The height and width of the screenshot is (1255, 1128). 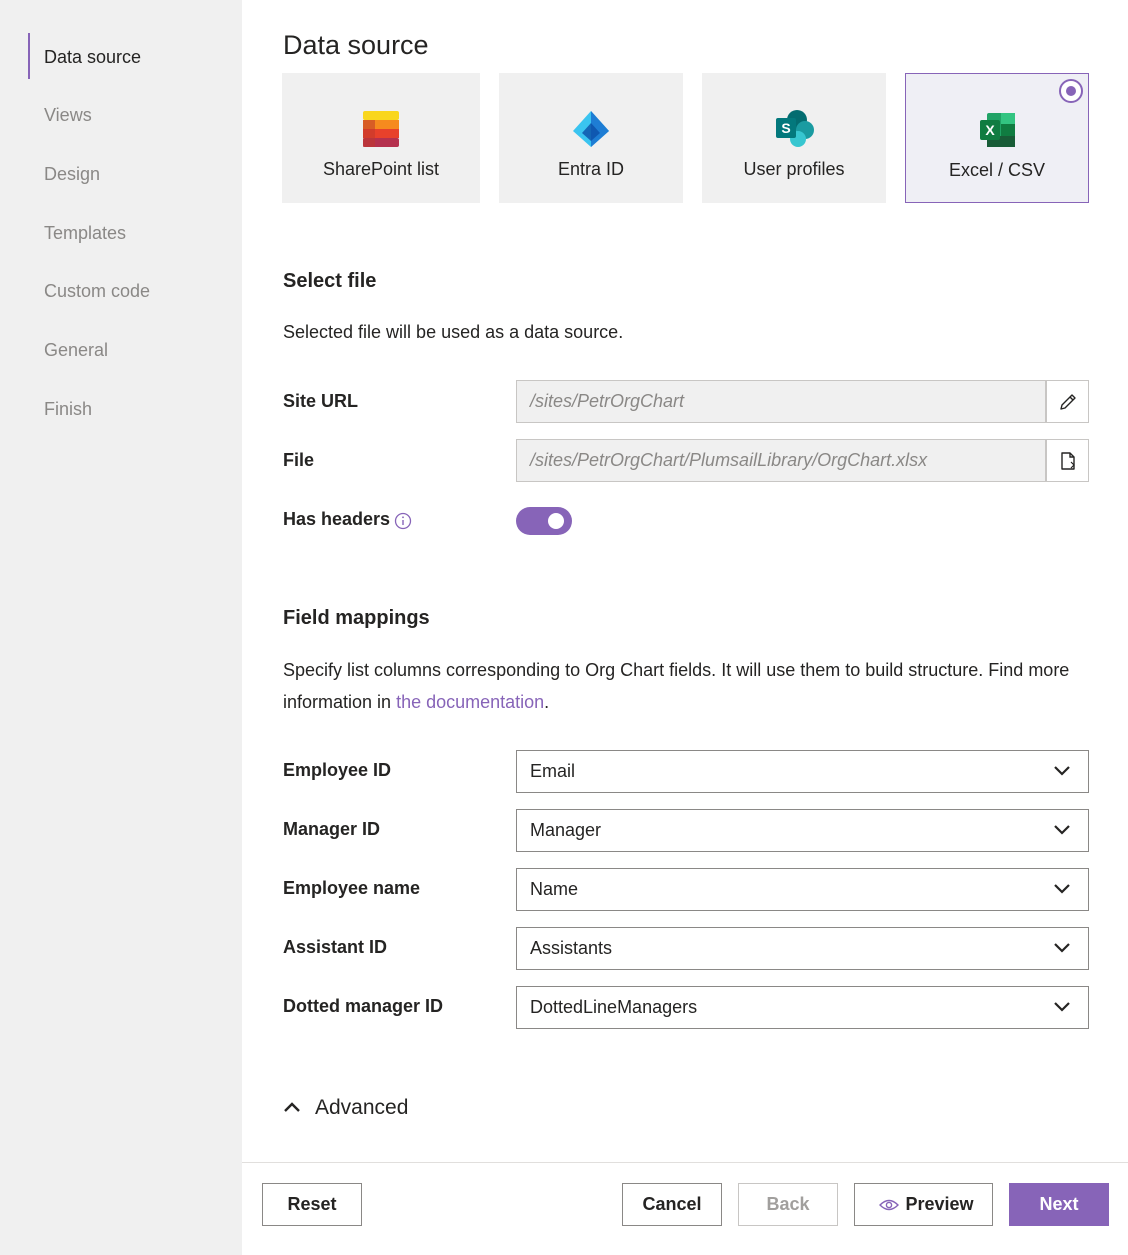 I want to click on sidebar-item-finish: Finish, so click(x=68, y=409).